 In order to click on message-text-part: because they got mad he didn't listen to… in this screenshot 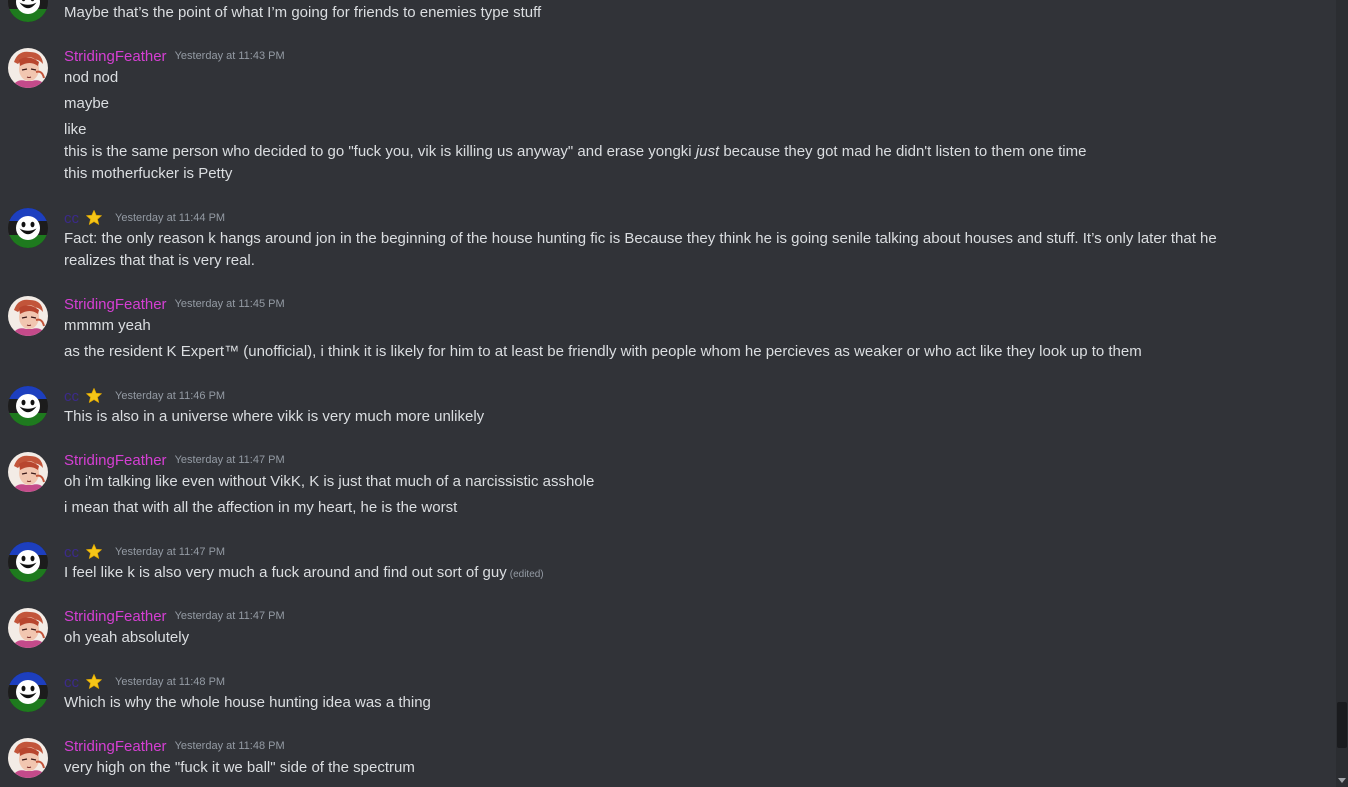, I will do `click(903, 151)`.